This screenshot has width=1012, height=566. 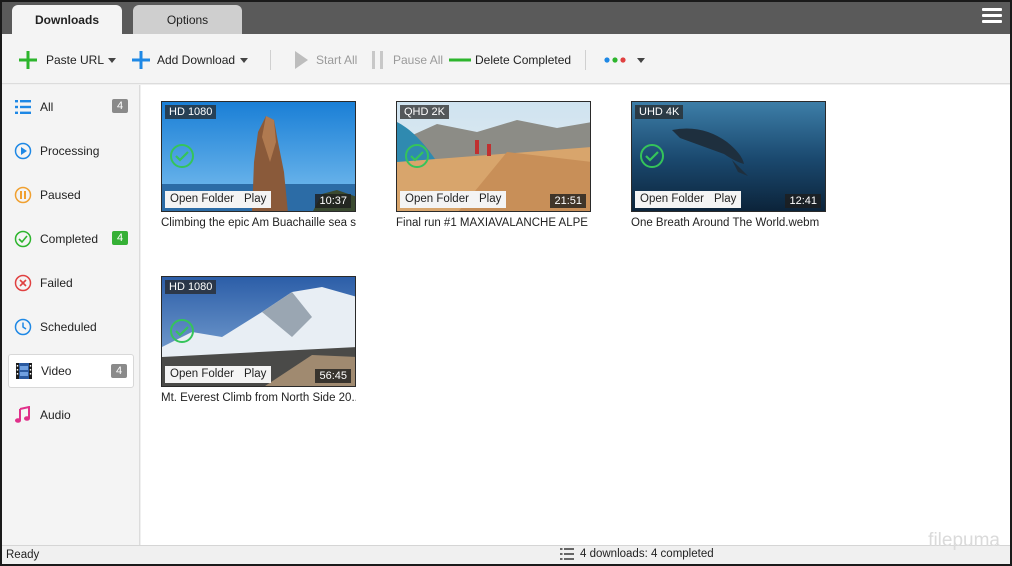 What do you see at coordinates (56, 371) in the screenshot?
I see `sidebar-item-label: Video` at bounding box center [56, 371].